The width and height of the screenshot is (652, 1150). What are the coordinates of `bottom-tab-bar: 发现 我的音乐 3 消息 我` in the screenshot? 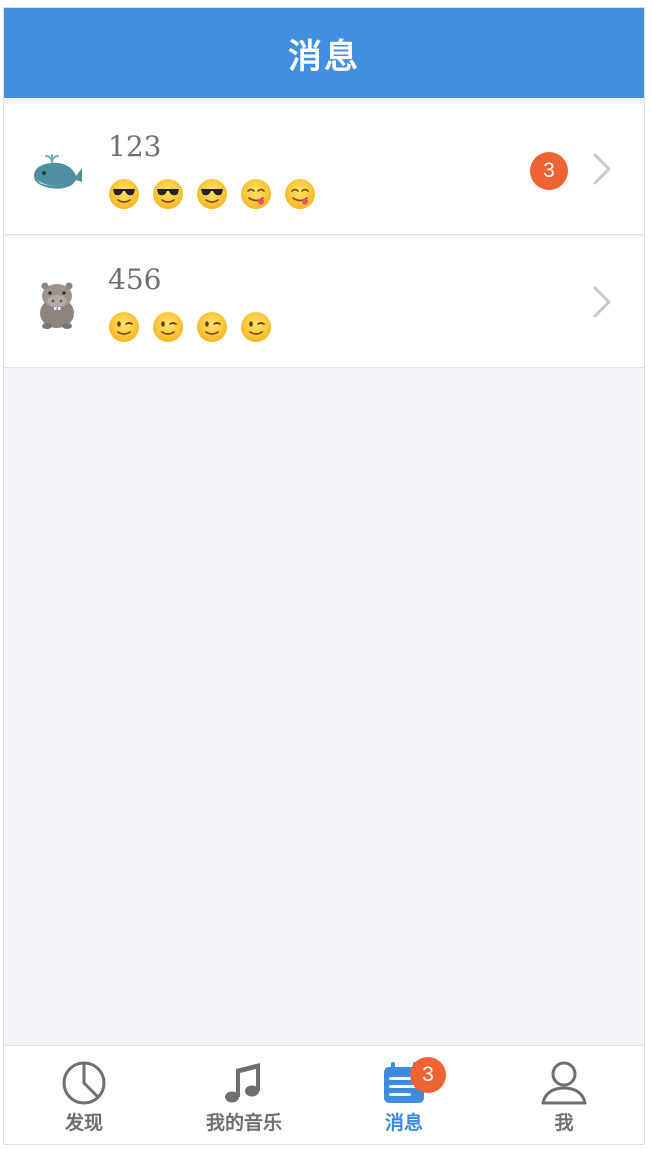 It's located at (324, 1094).